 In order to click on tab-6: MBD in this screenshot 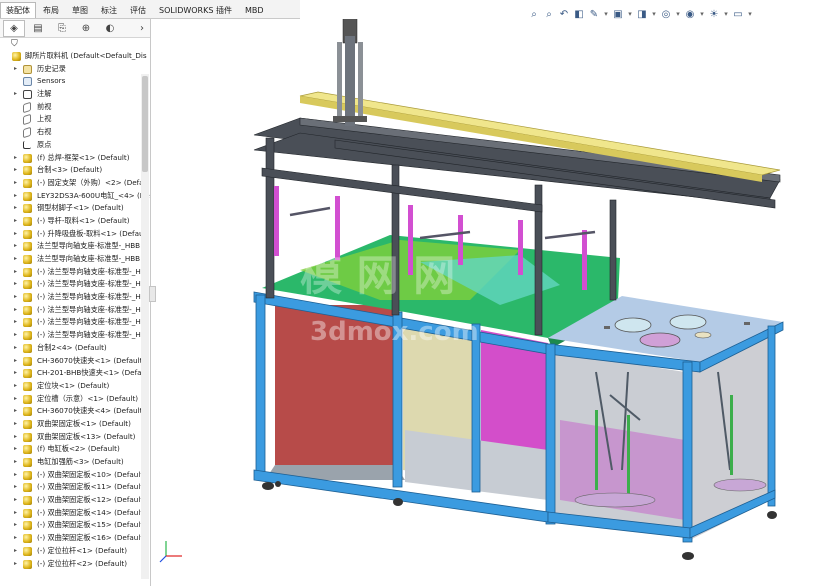, I will do `click(254, 10)`.